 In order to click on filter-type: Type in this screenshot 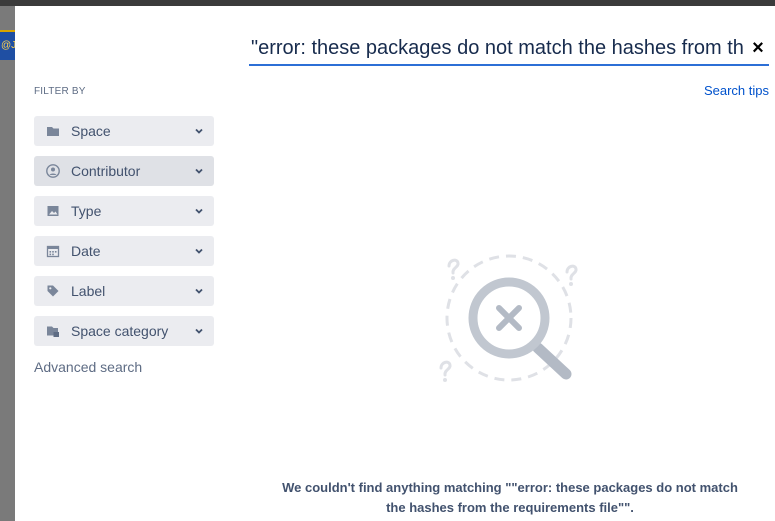, I will do `click(124, 211)`.